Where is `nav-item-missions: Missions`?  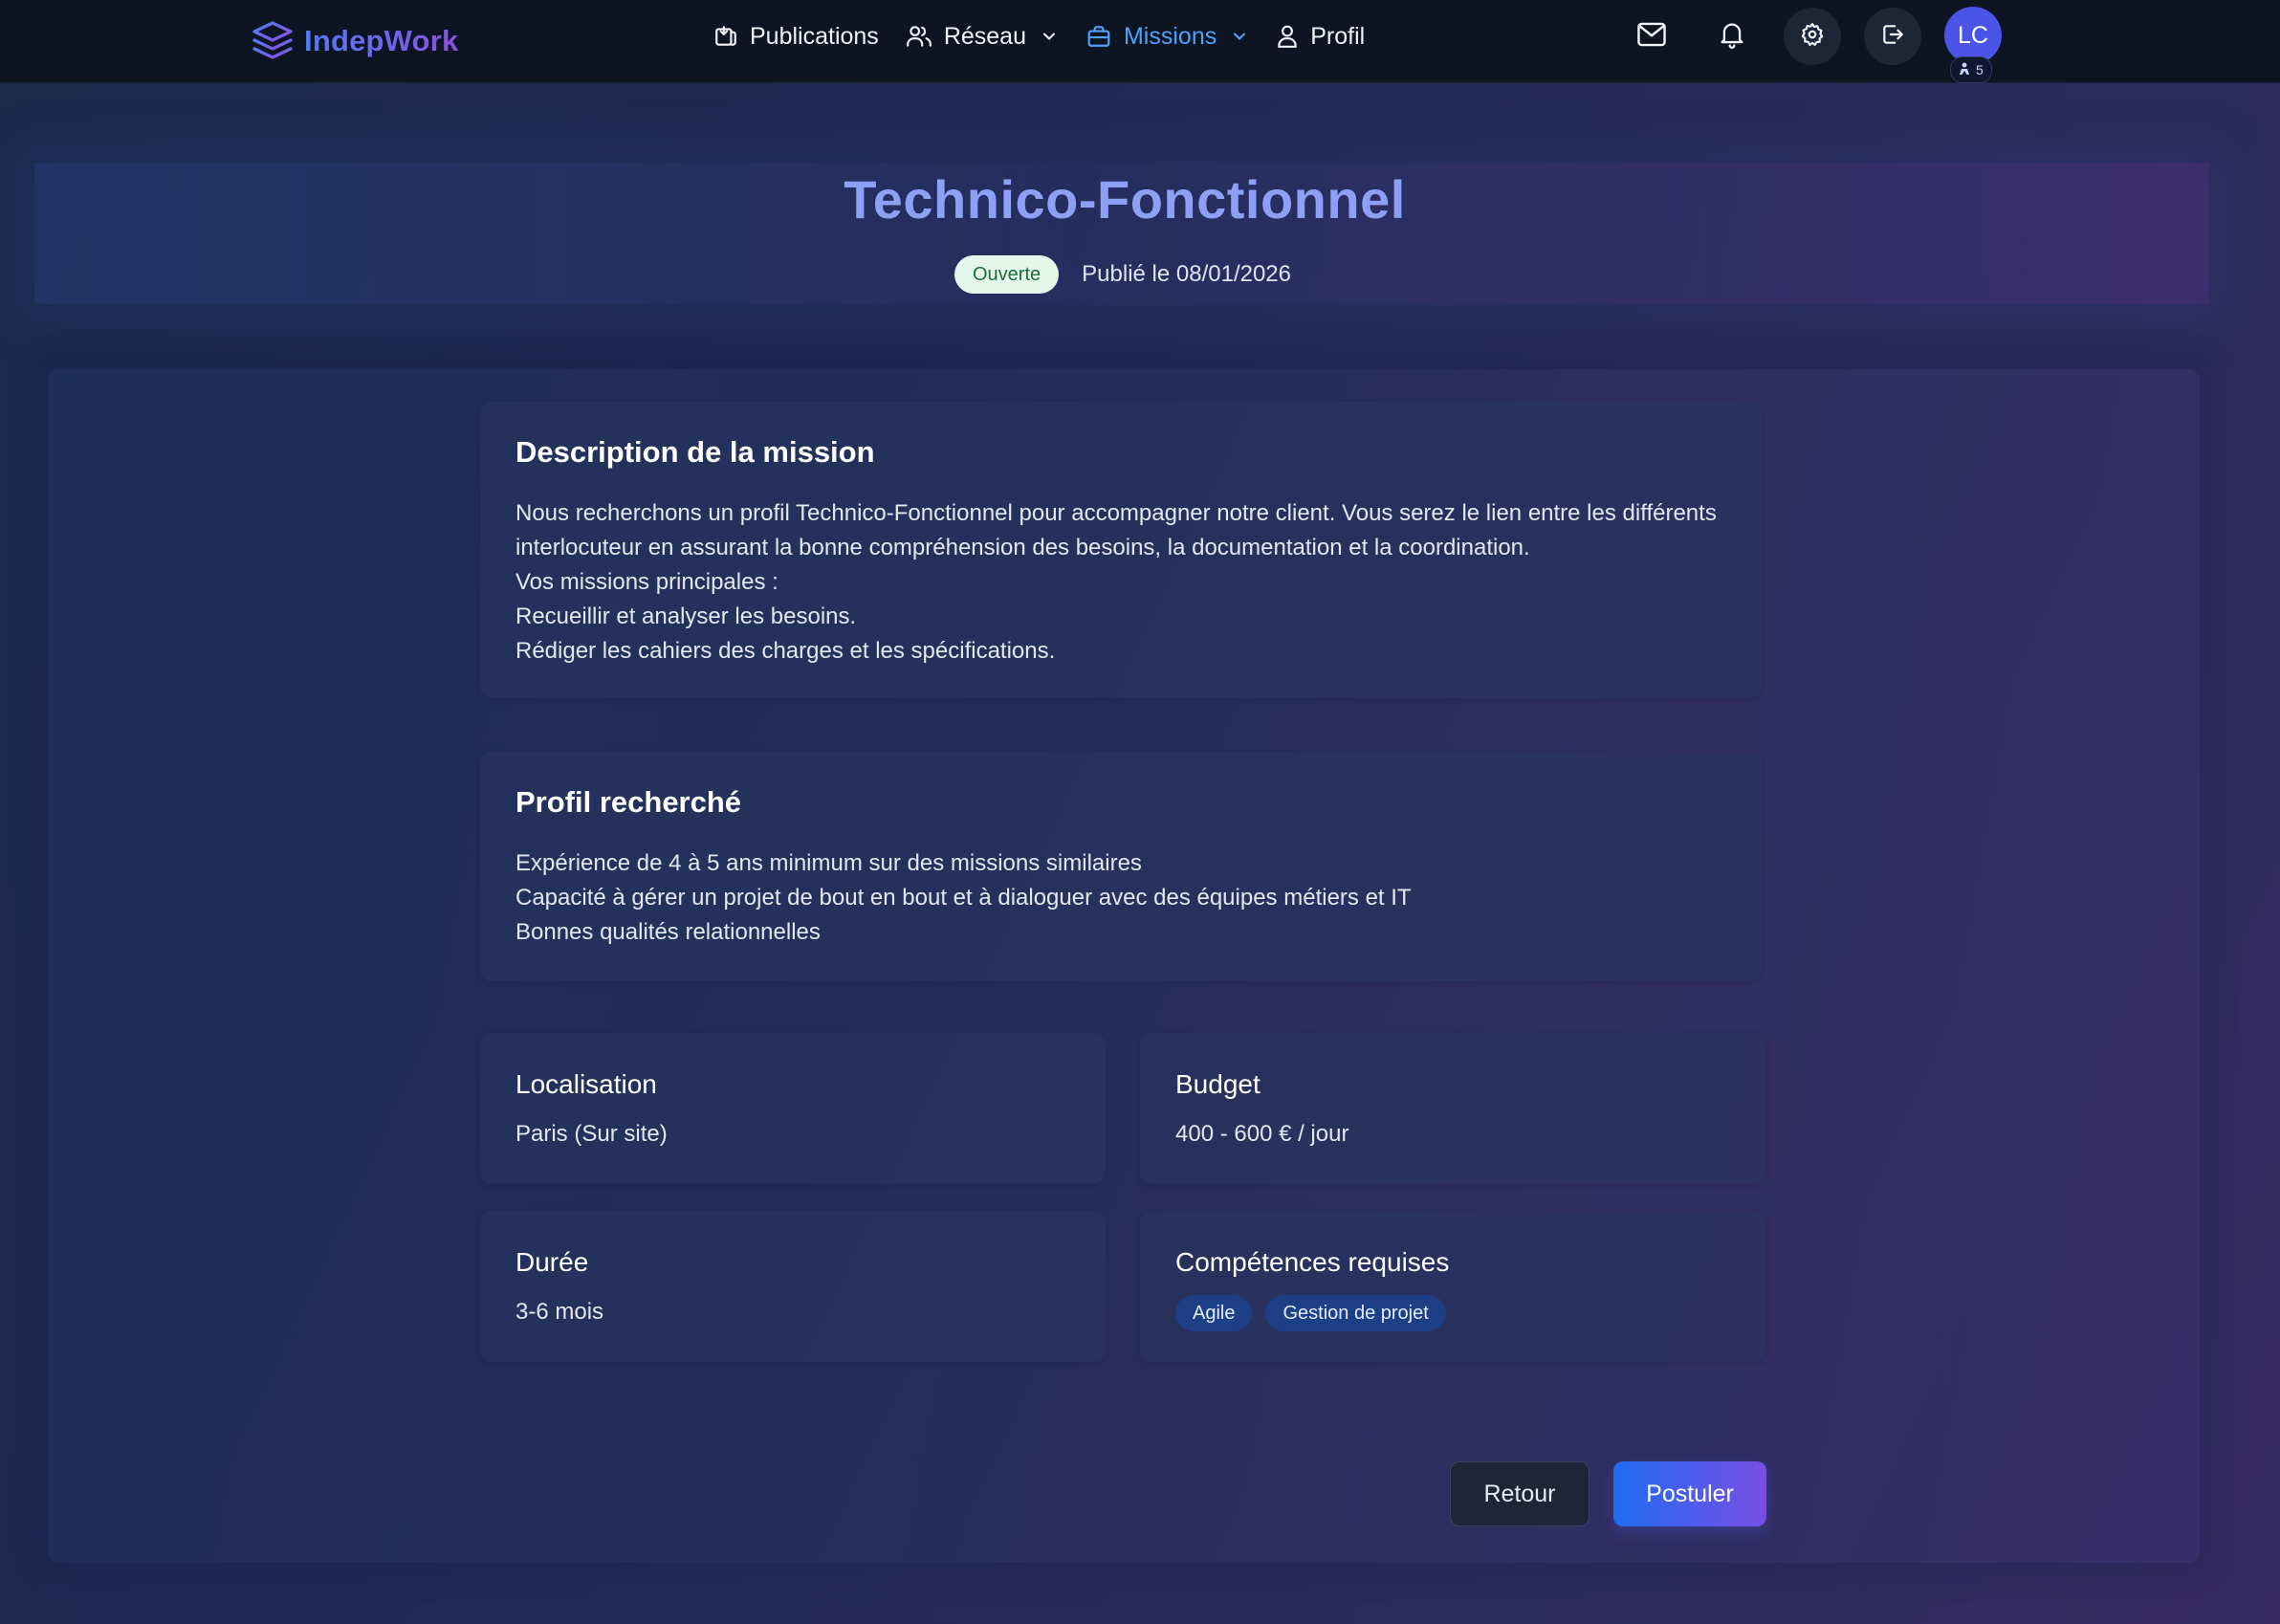 nav-item-missions: Missions is located at coordinates (1167, 37).